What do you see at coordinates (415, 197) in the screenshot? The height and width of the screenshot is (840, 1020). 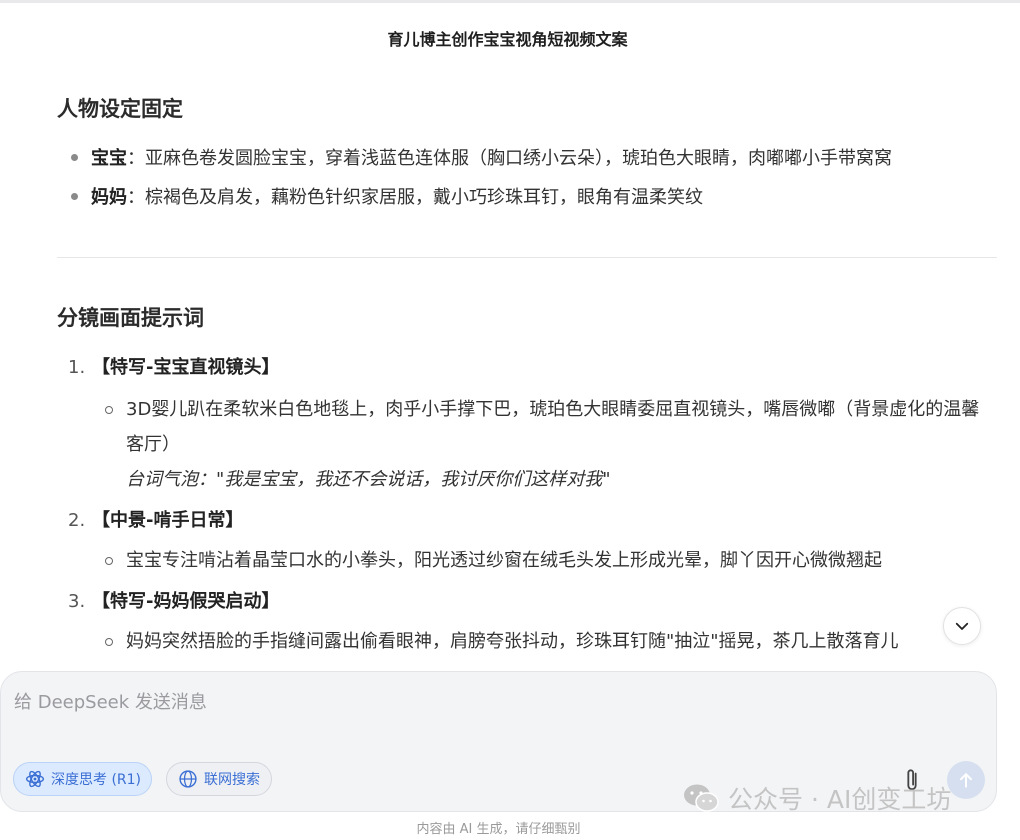 I see `character-description: ：棕褐色及肩发，藕粉色针织家居服，戴小巧珍珠耳钉，眼角有温柔笑纹` at bounding box center [415, 197].